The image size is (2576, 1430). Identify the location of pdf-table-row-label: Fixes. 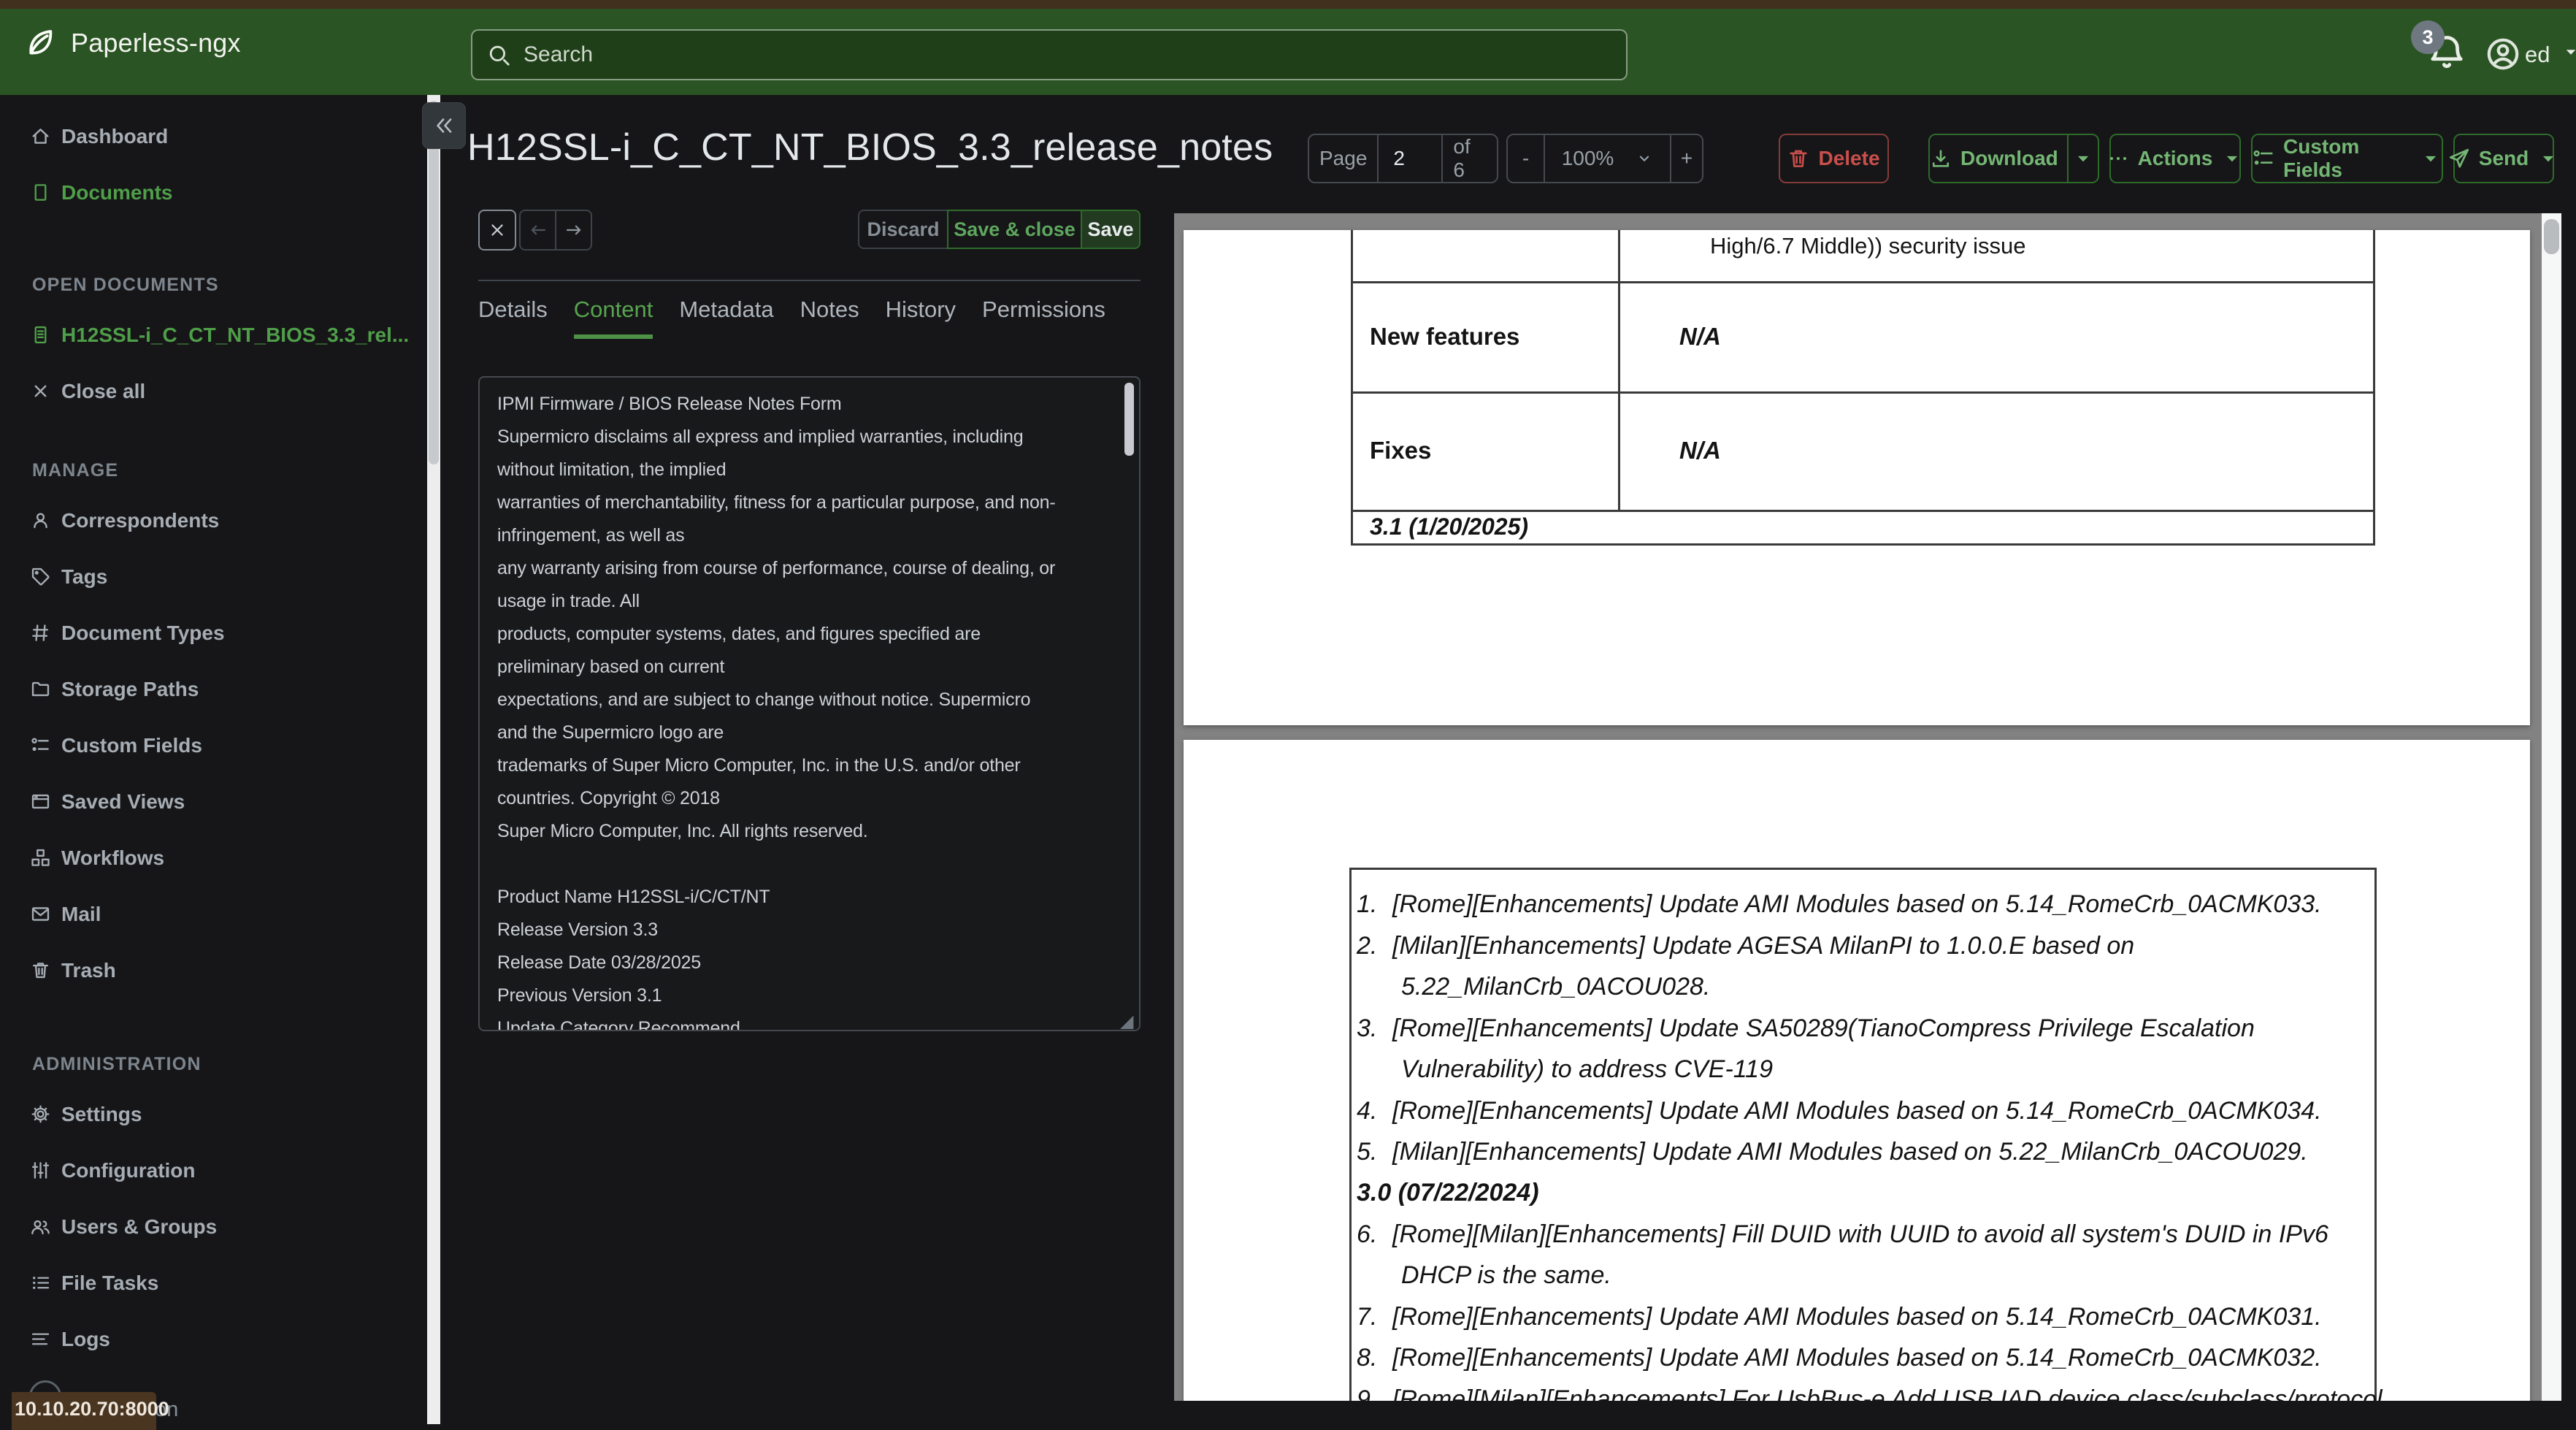
(1401, 450).